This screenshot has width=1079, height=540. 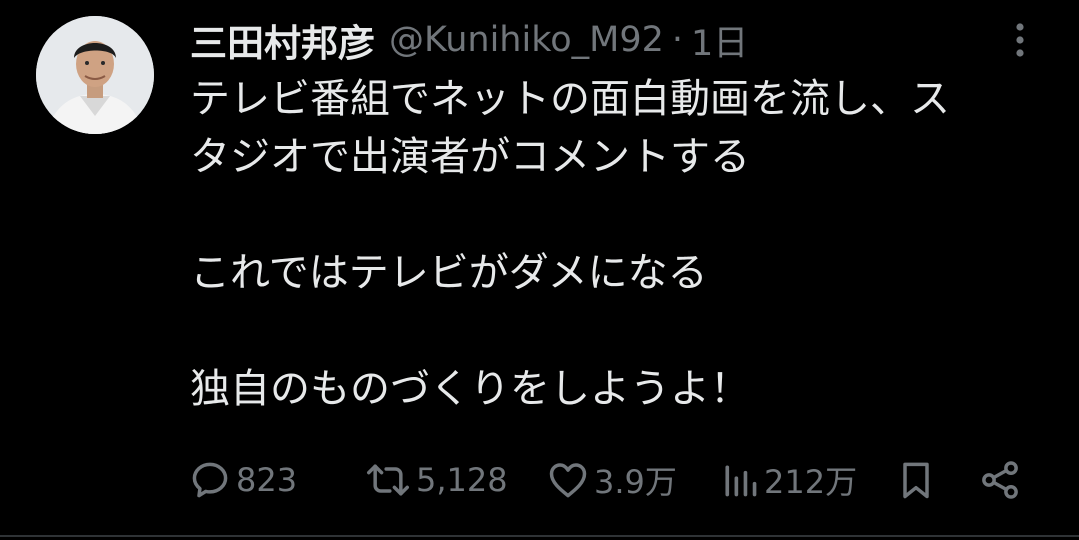 I want to click on share-icon, so click(x=1000, y=480).